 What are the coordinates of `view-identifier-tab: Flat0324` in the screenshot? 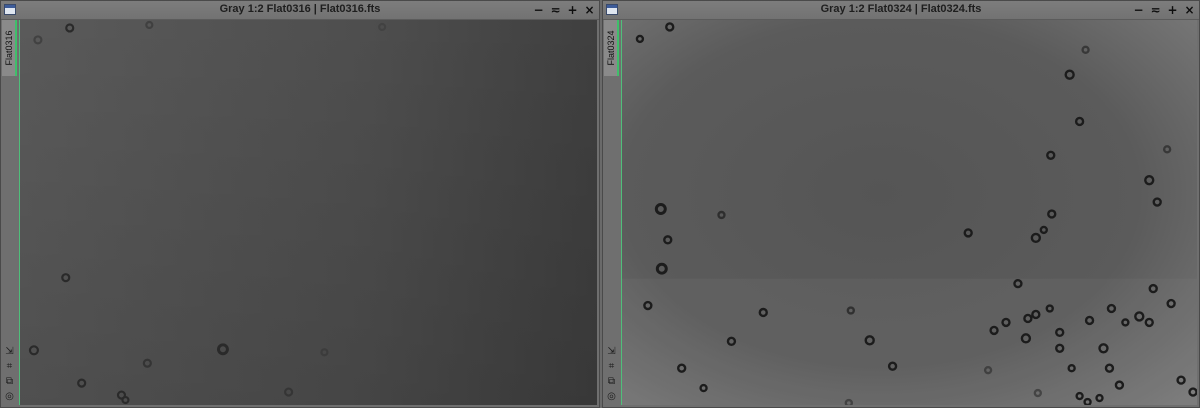 It's located at (611, 48).